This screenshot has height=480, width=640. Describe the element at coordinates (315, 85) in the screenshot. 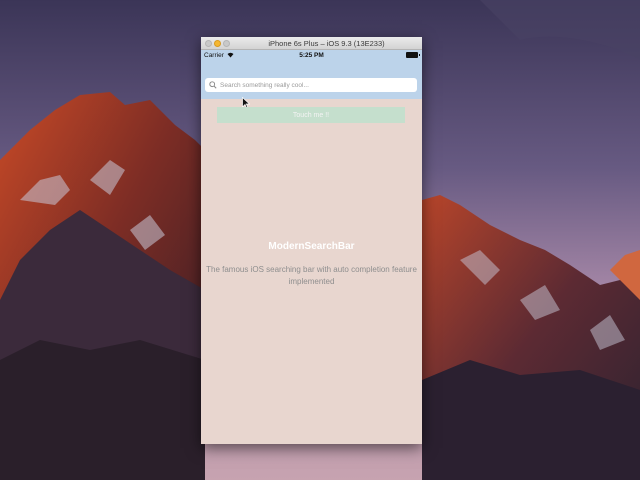

I see `search-input` at that location.